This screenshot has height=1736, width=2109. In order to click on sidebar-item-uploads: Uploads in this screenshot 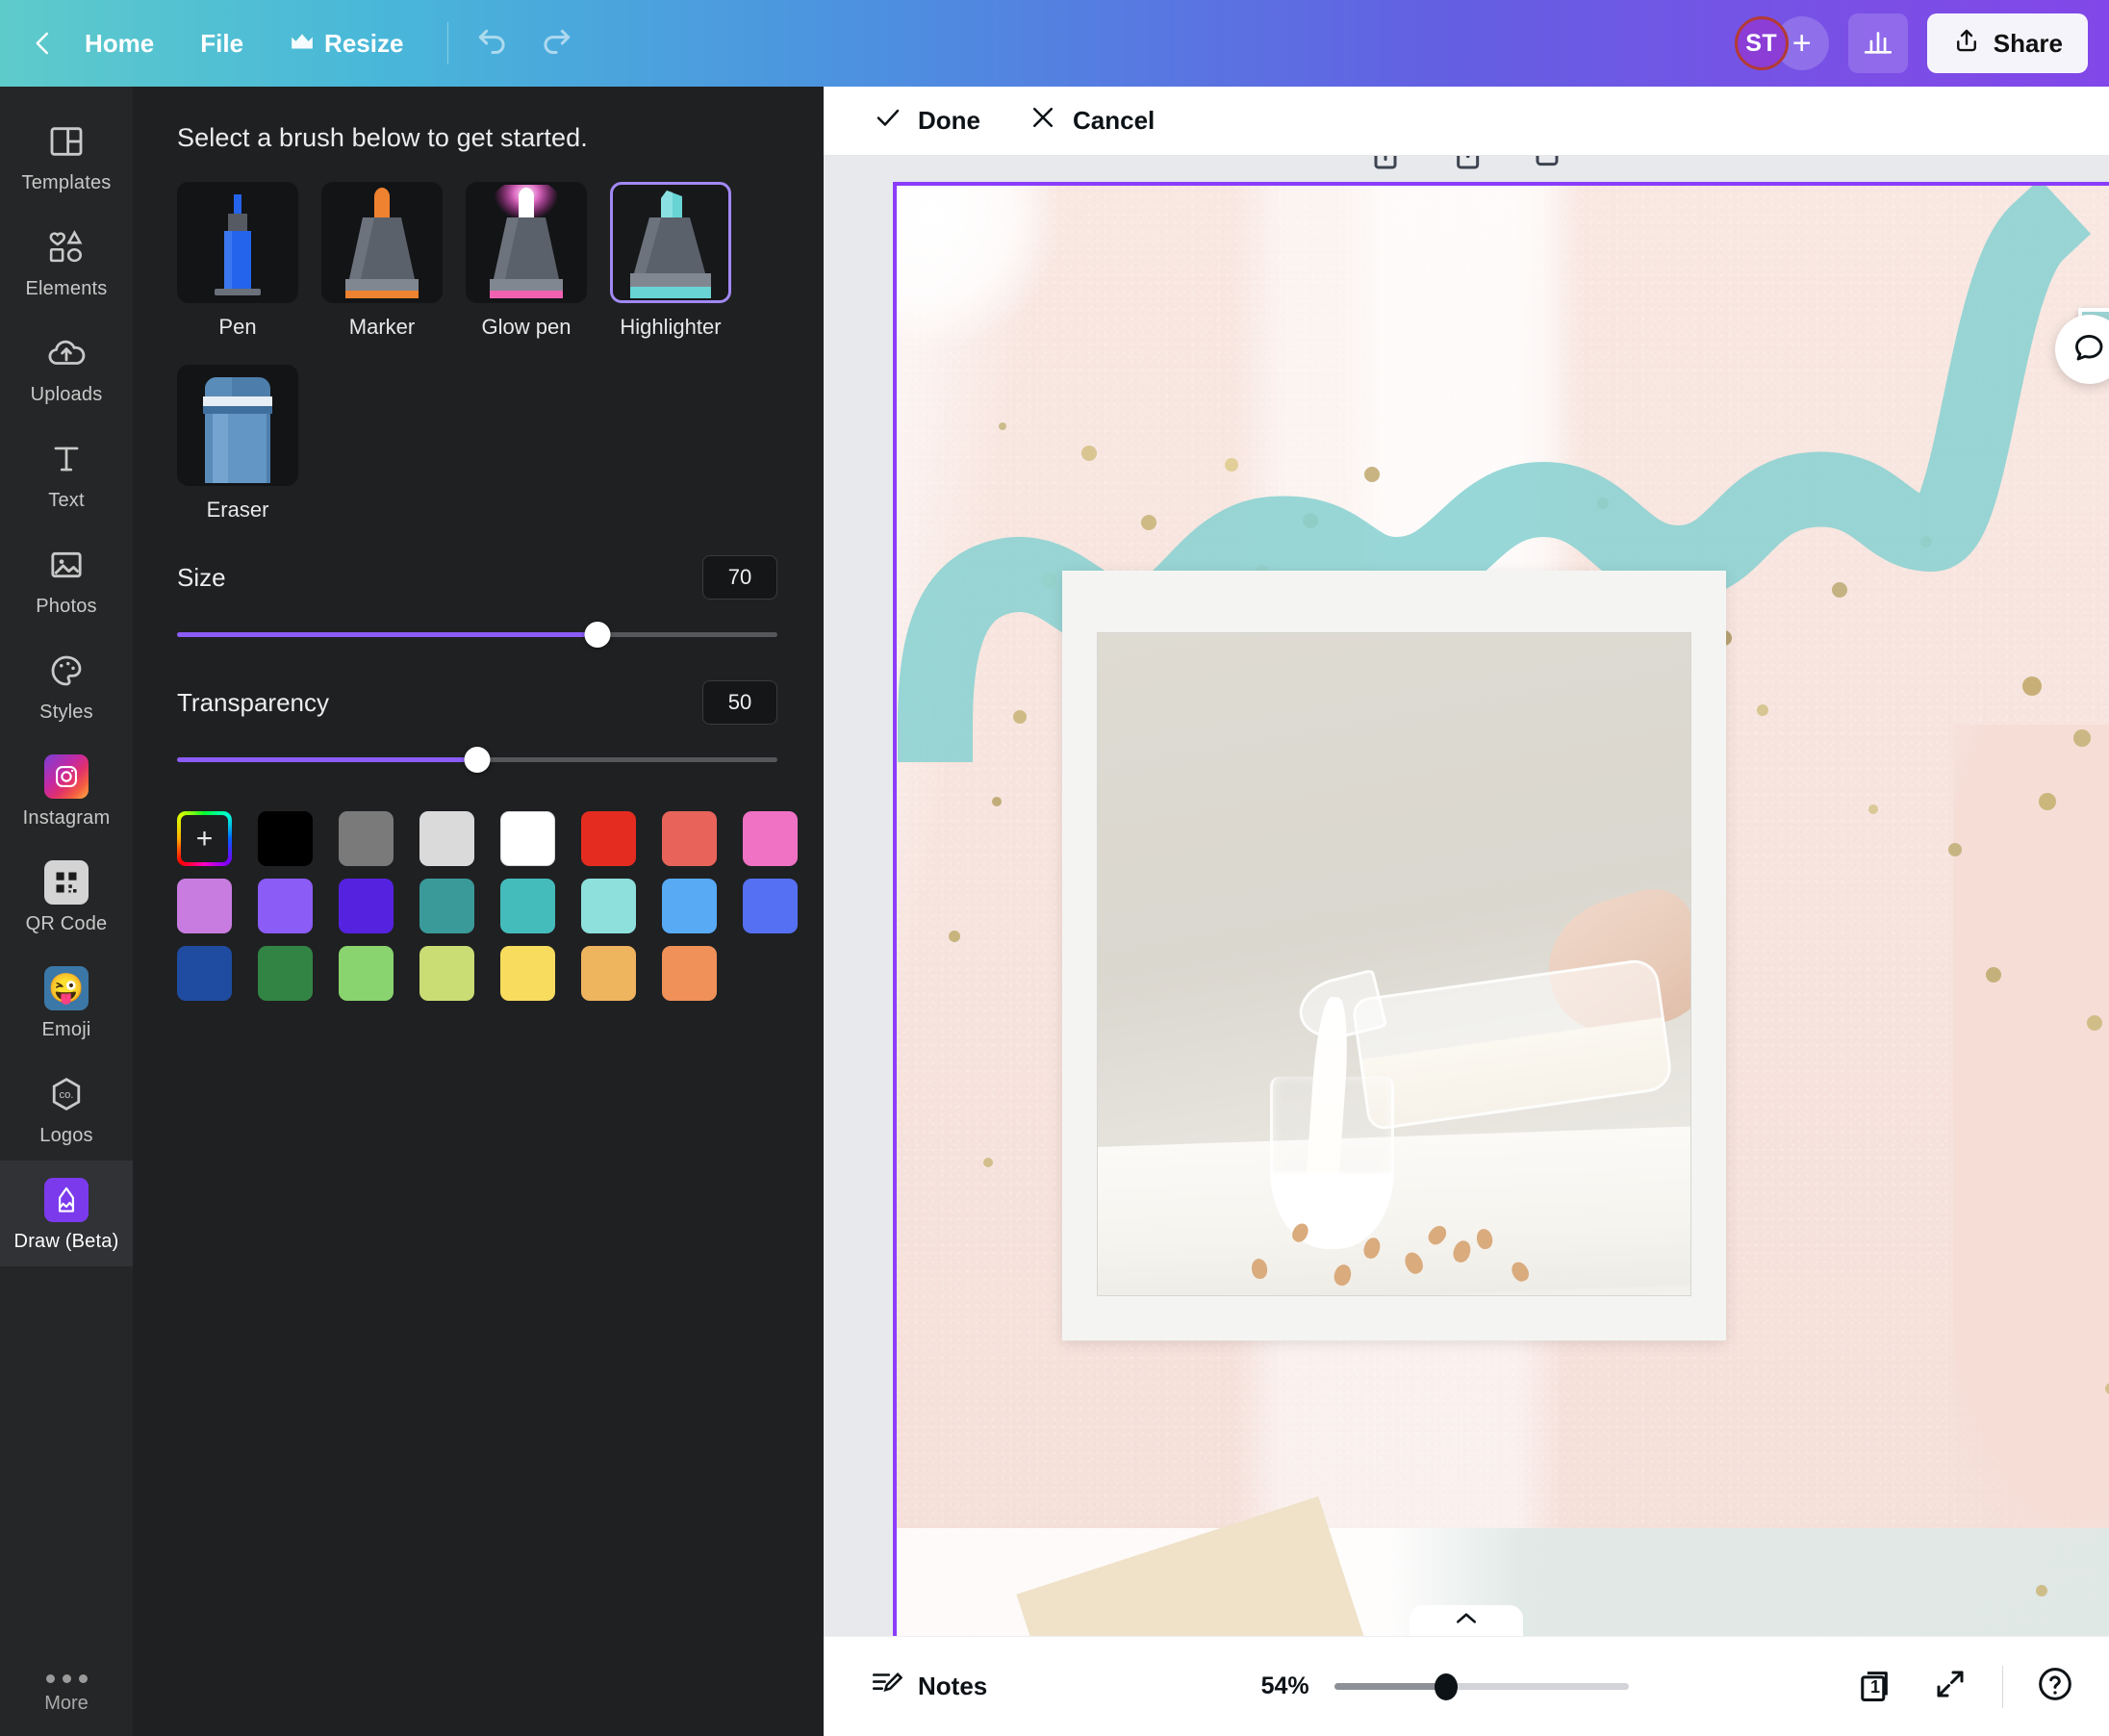, I will do `click(66, 367)`.